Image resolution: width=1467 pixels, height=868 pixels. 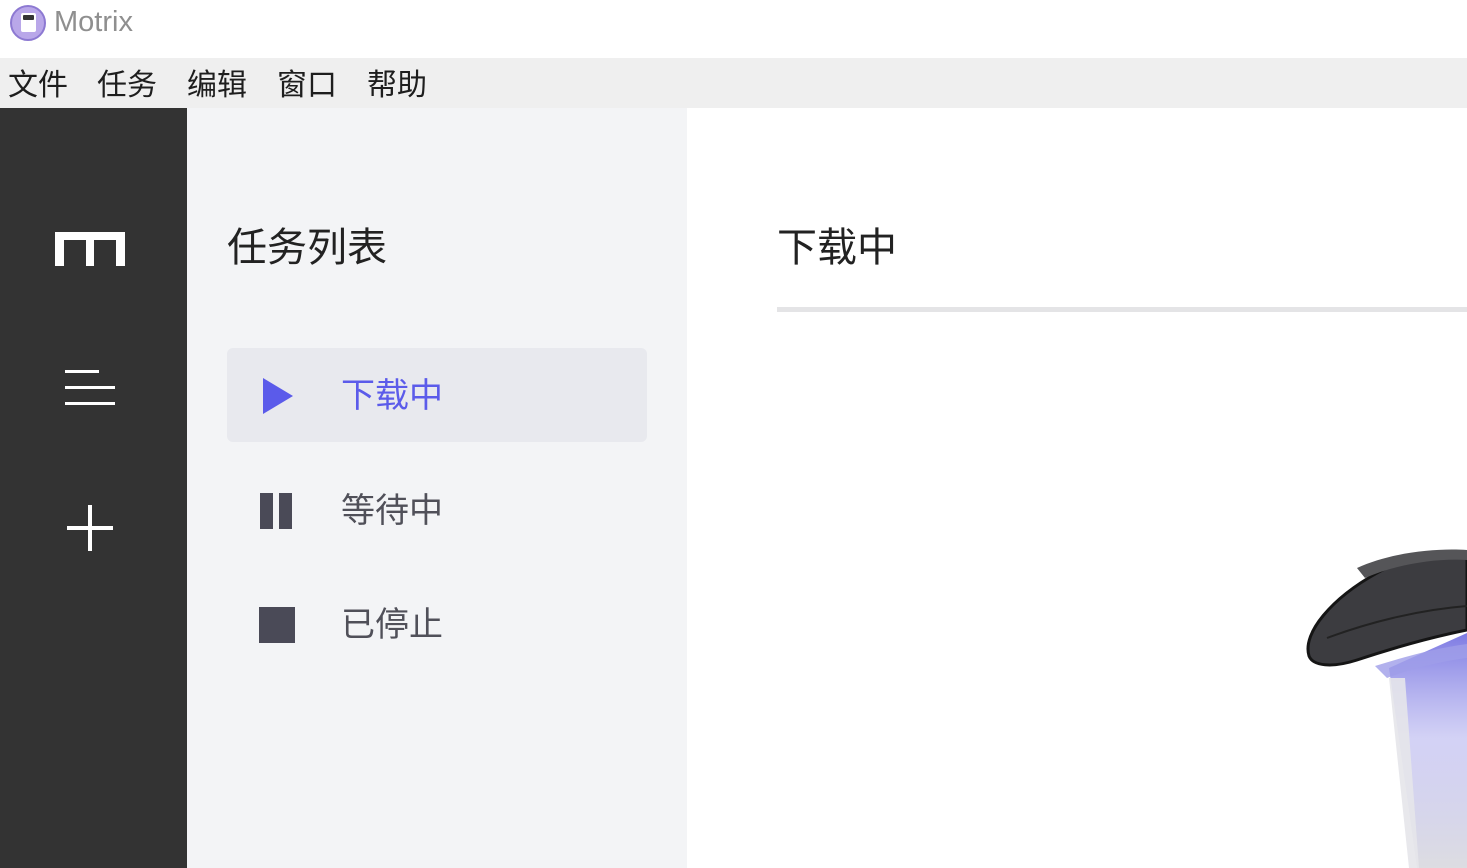 I want to click on menu-help: 帮助, so click(x=397, y=86).